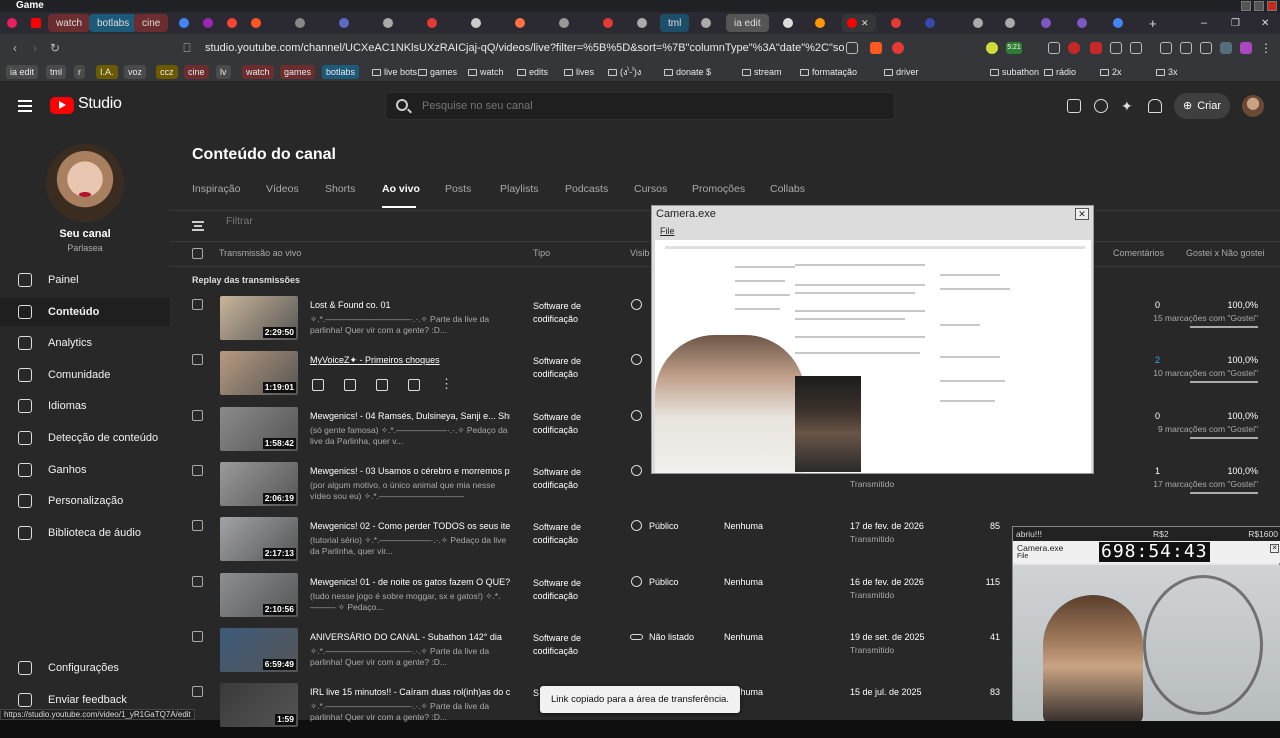  Describe the element at coordinates (239, 221) in the screenshot. I see `filter-input: Filtrar` at that location.